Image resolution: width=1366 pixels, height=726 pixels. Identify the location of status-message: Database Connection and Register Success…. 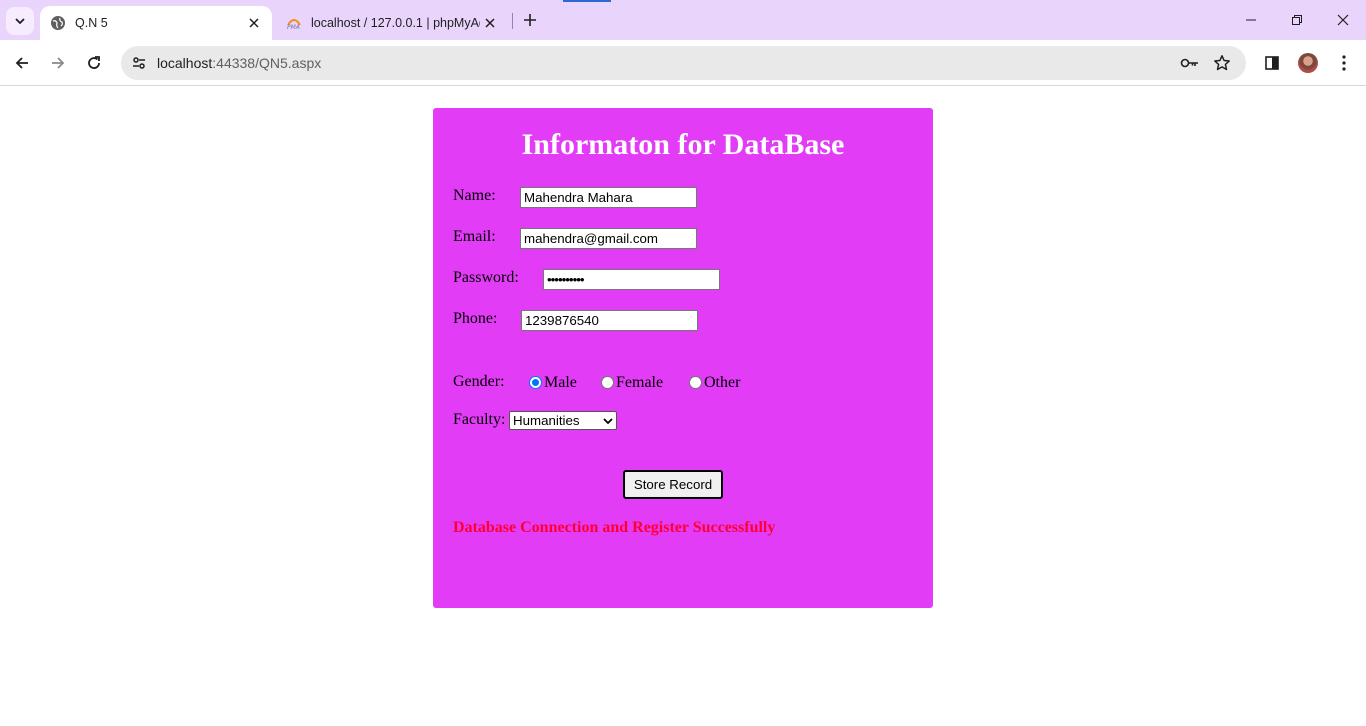
(614, 527).